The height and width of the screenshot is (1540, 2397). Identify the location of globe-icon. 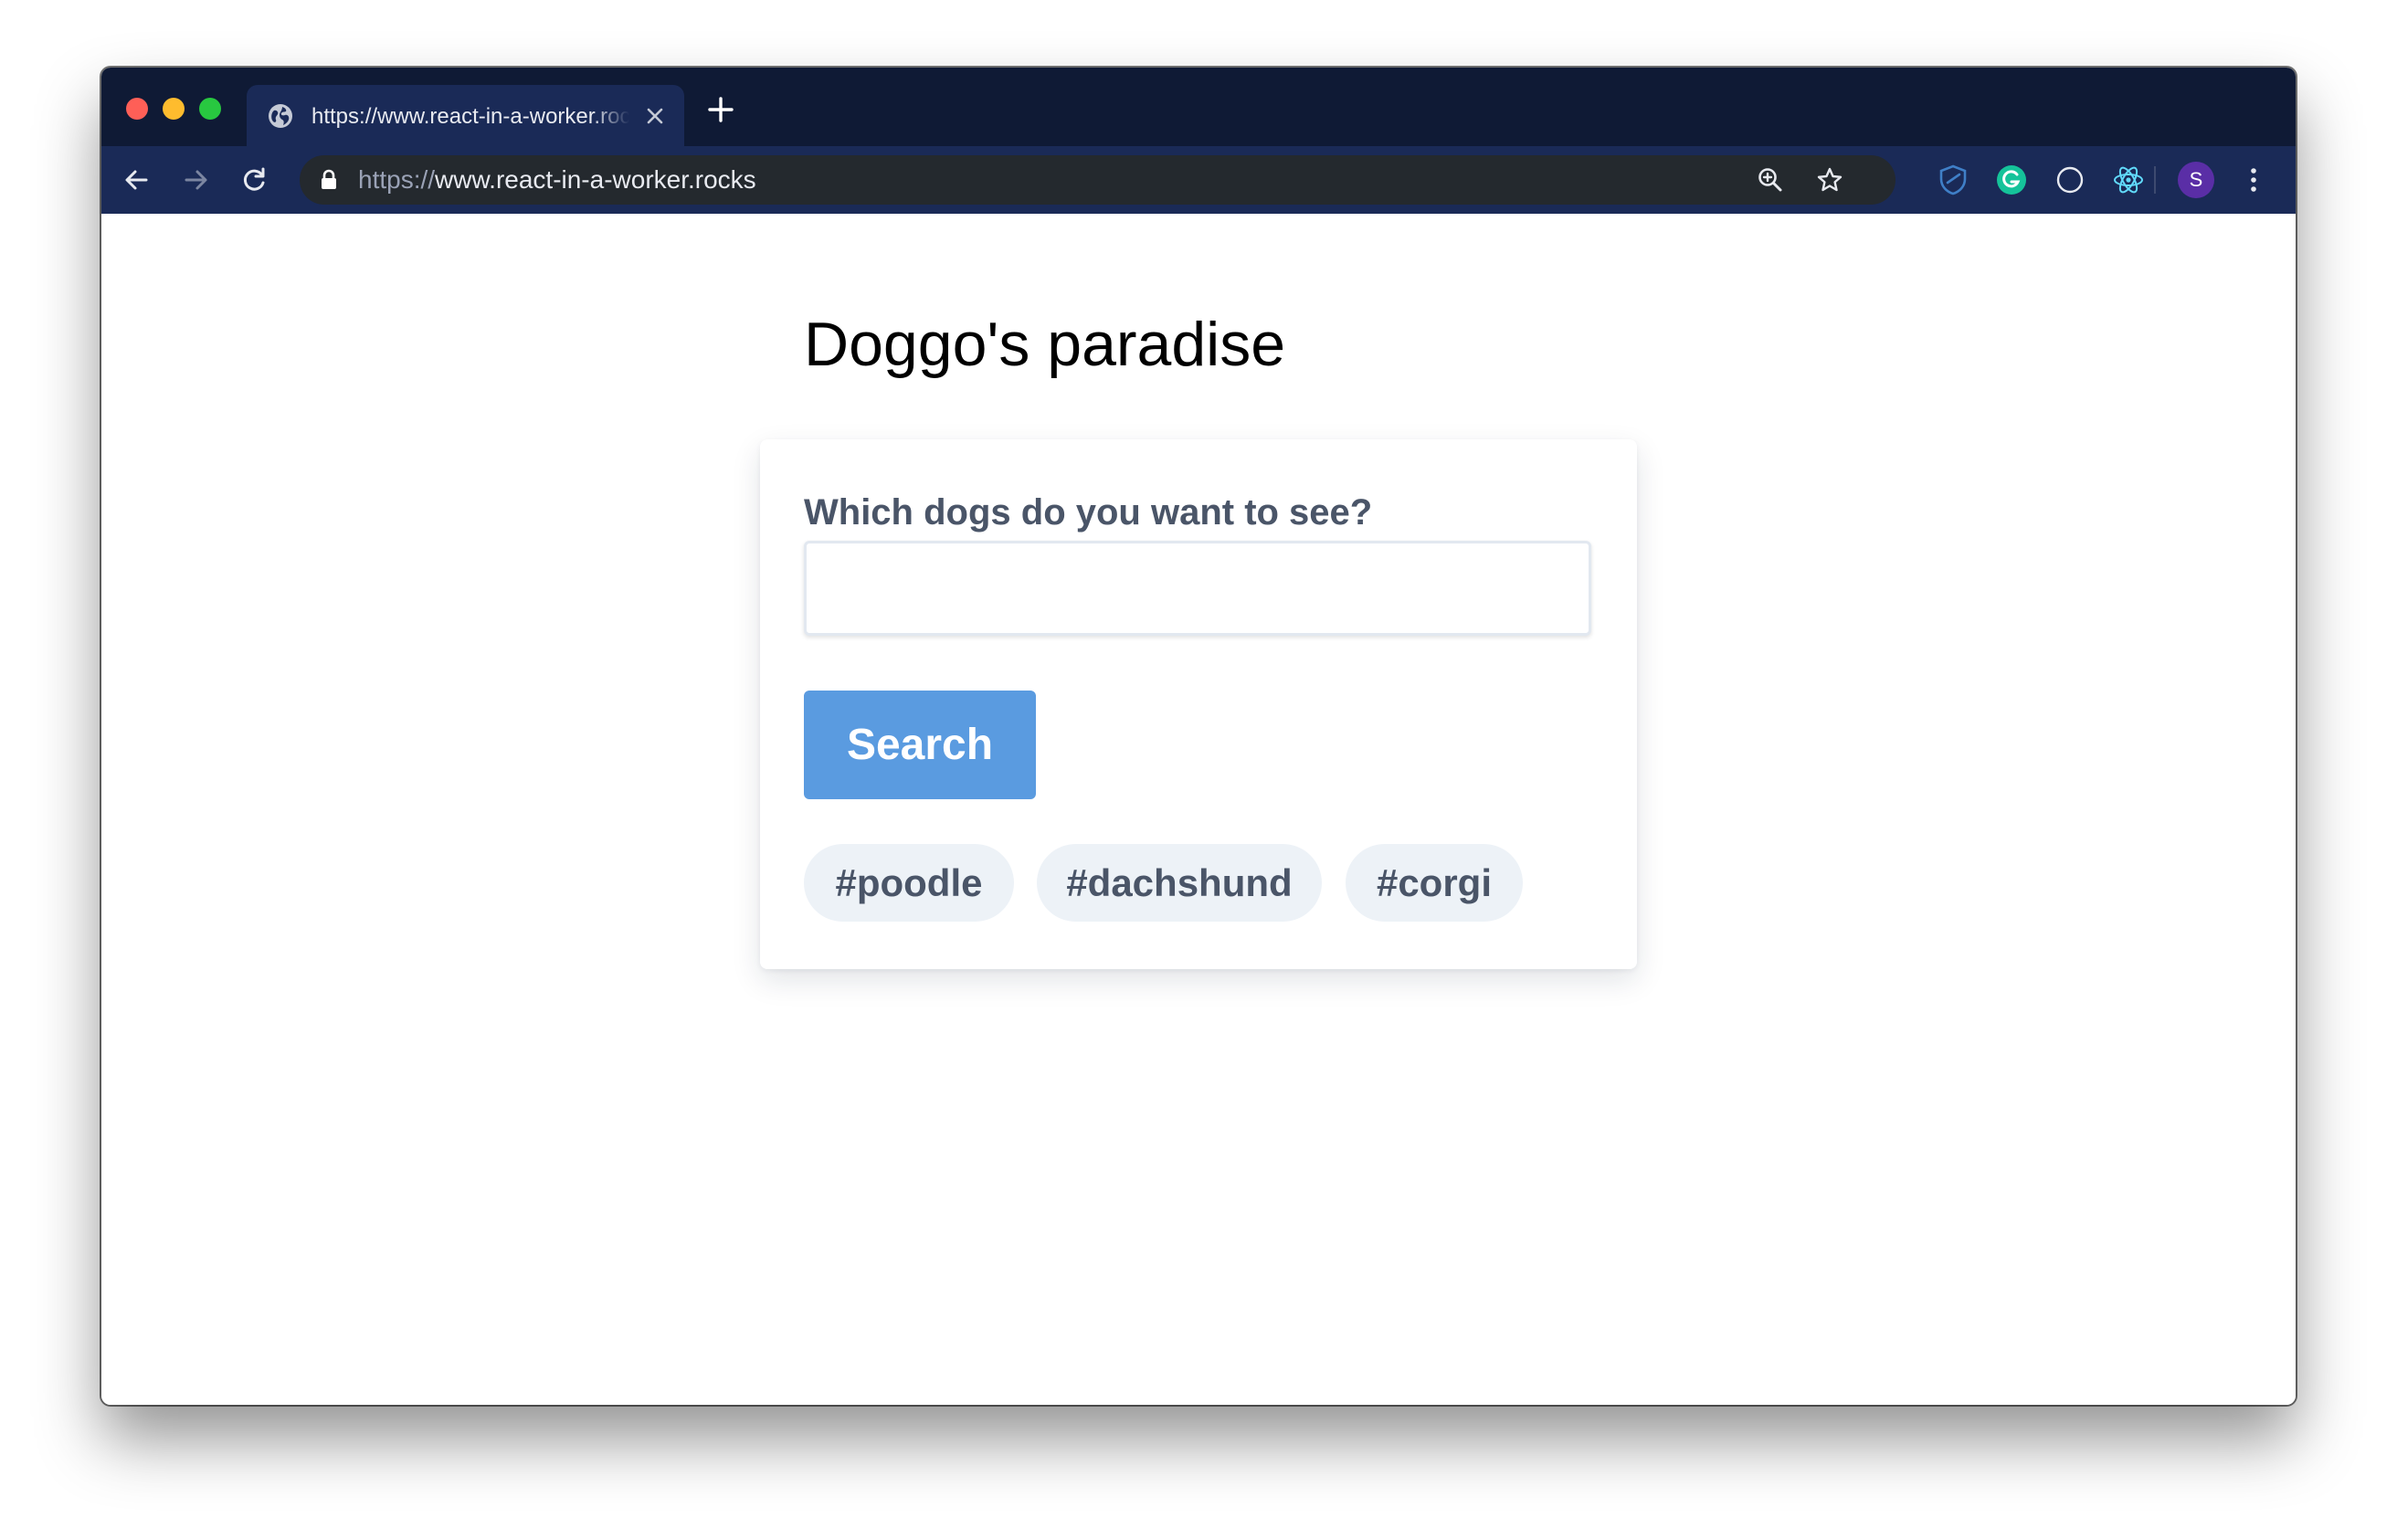
(280, 116).